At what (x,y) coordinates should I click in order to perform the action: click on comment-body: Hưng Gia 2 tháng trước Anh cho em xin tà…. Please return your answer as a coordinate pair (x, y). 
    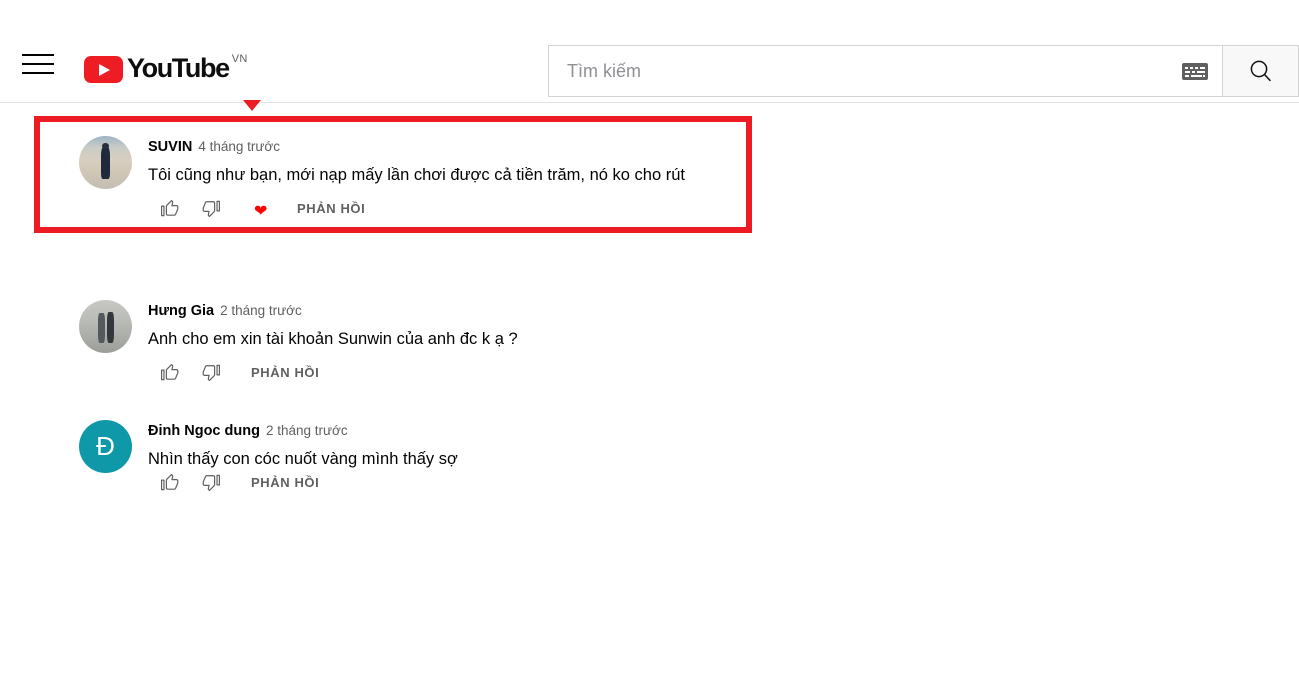
    Looking at the image, I should click on (333, 342).